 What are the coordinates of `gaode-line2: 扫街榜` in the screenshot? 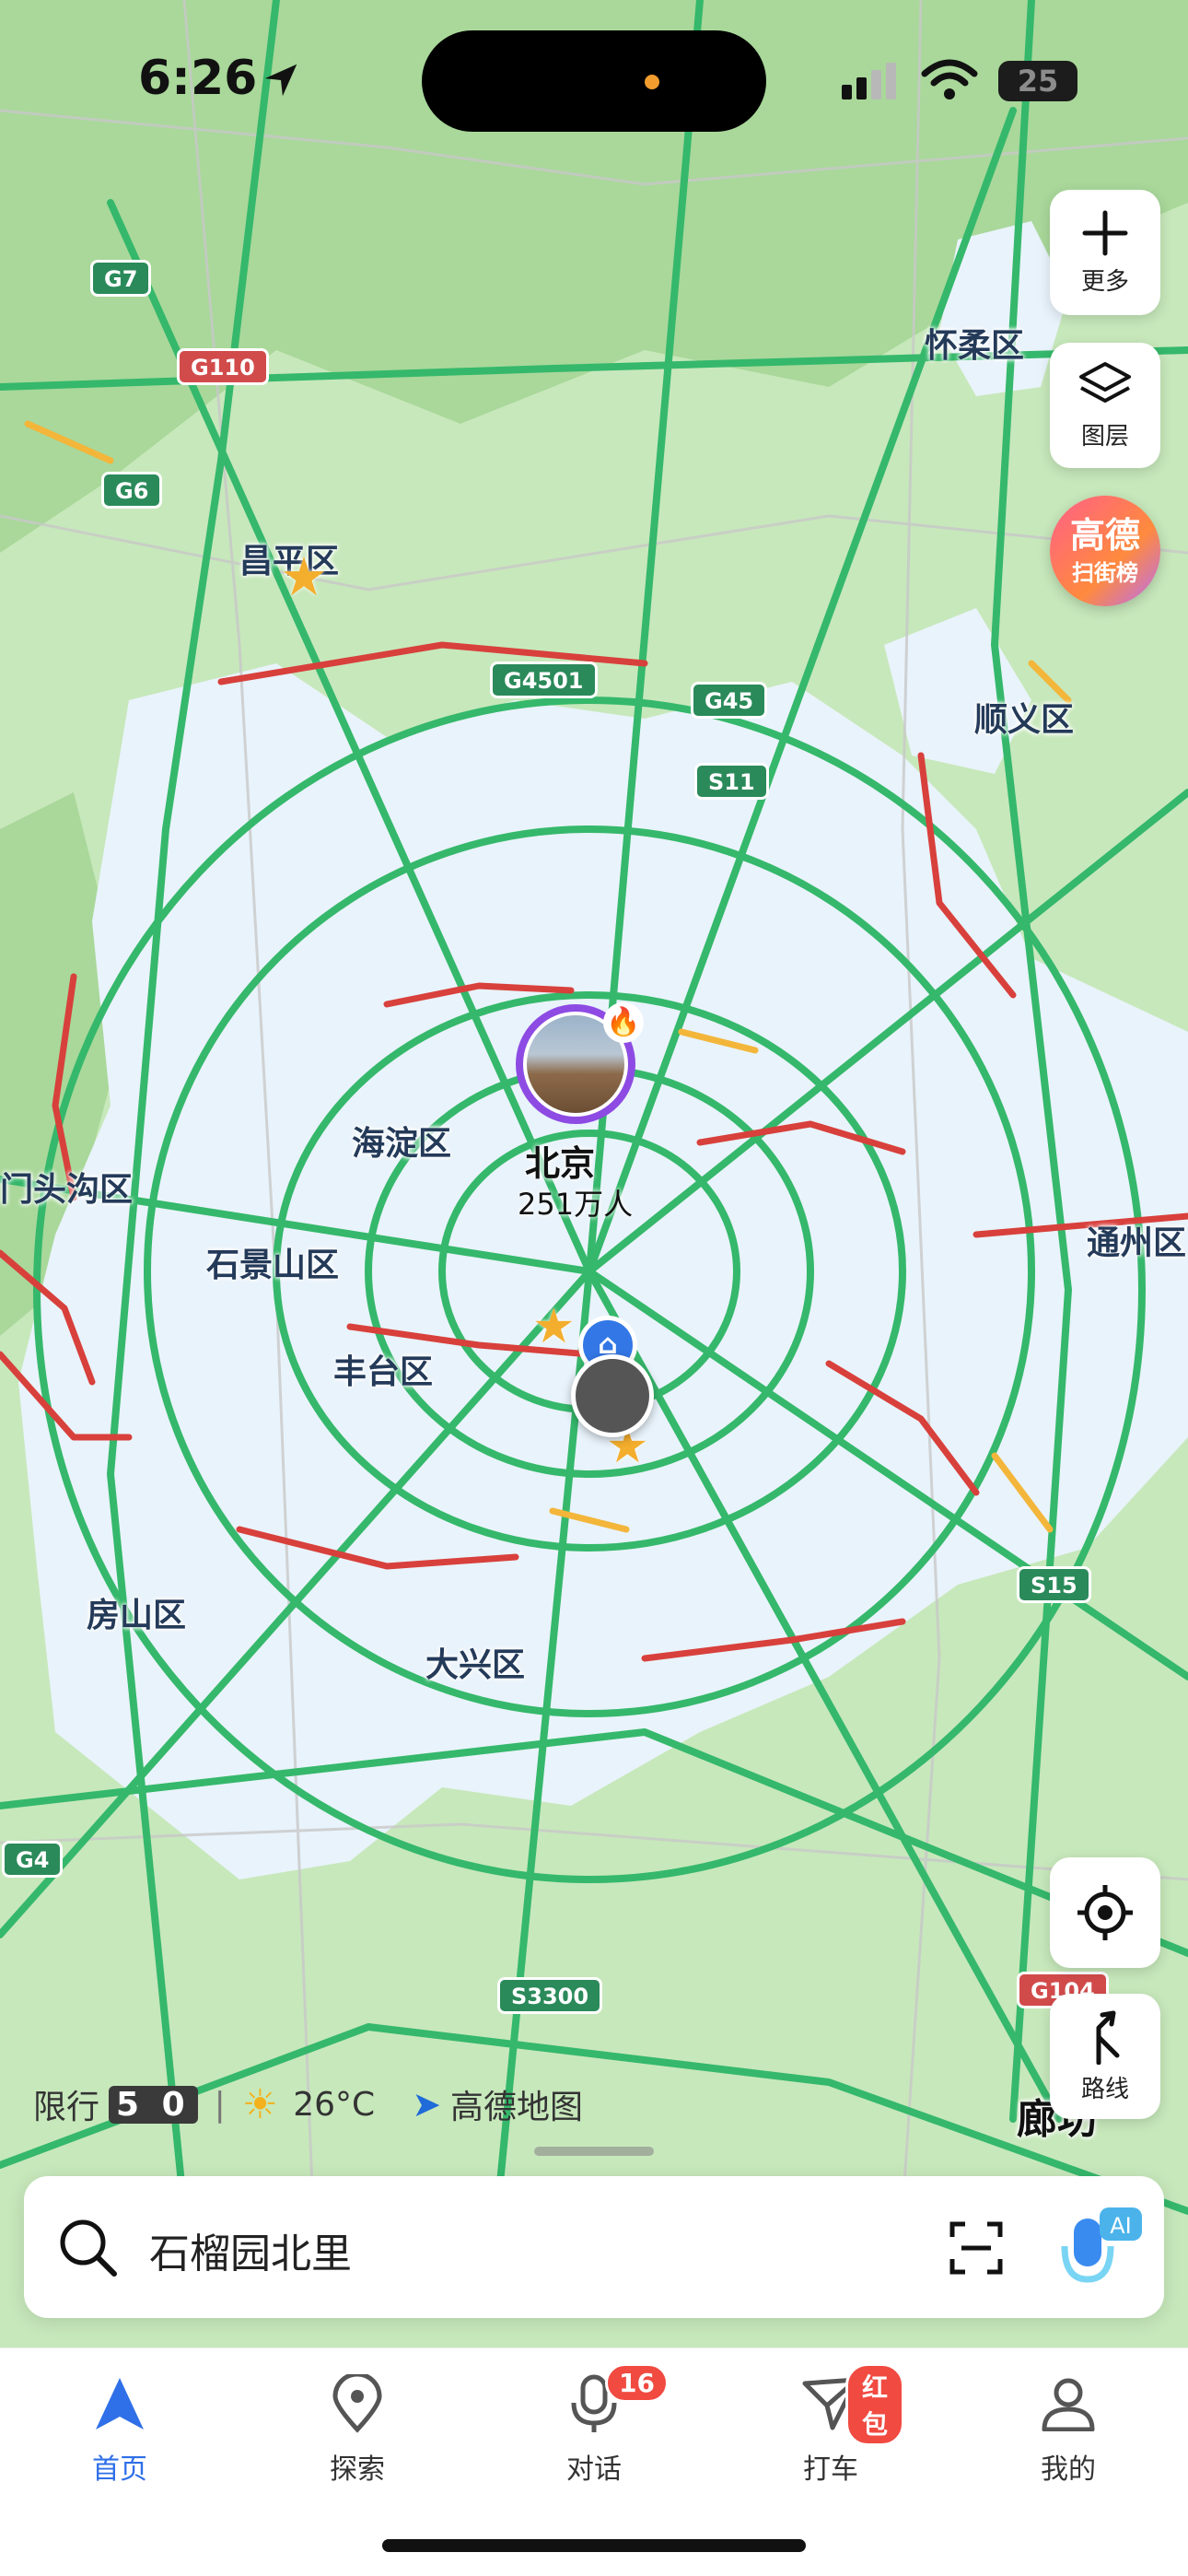 It's located at (1105, 572).